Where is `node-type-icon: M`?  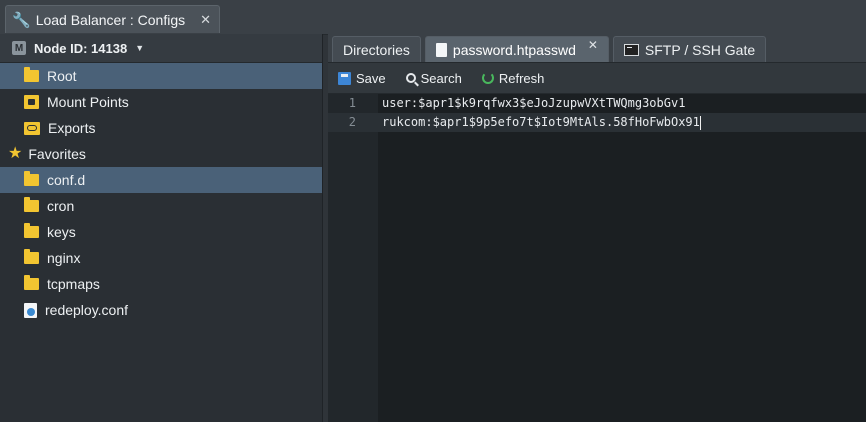
node-type-icon: M is located at coordinates (19, 48).